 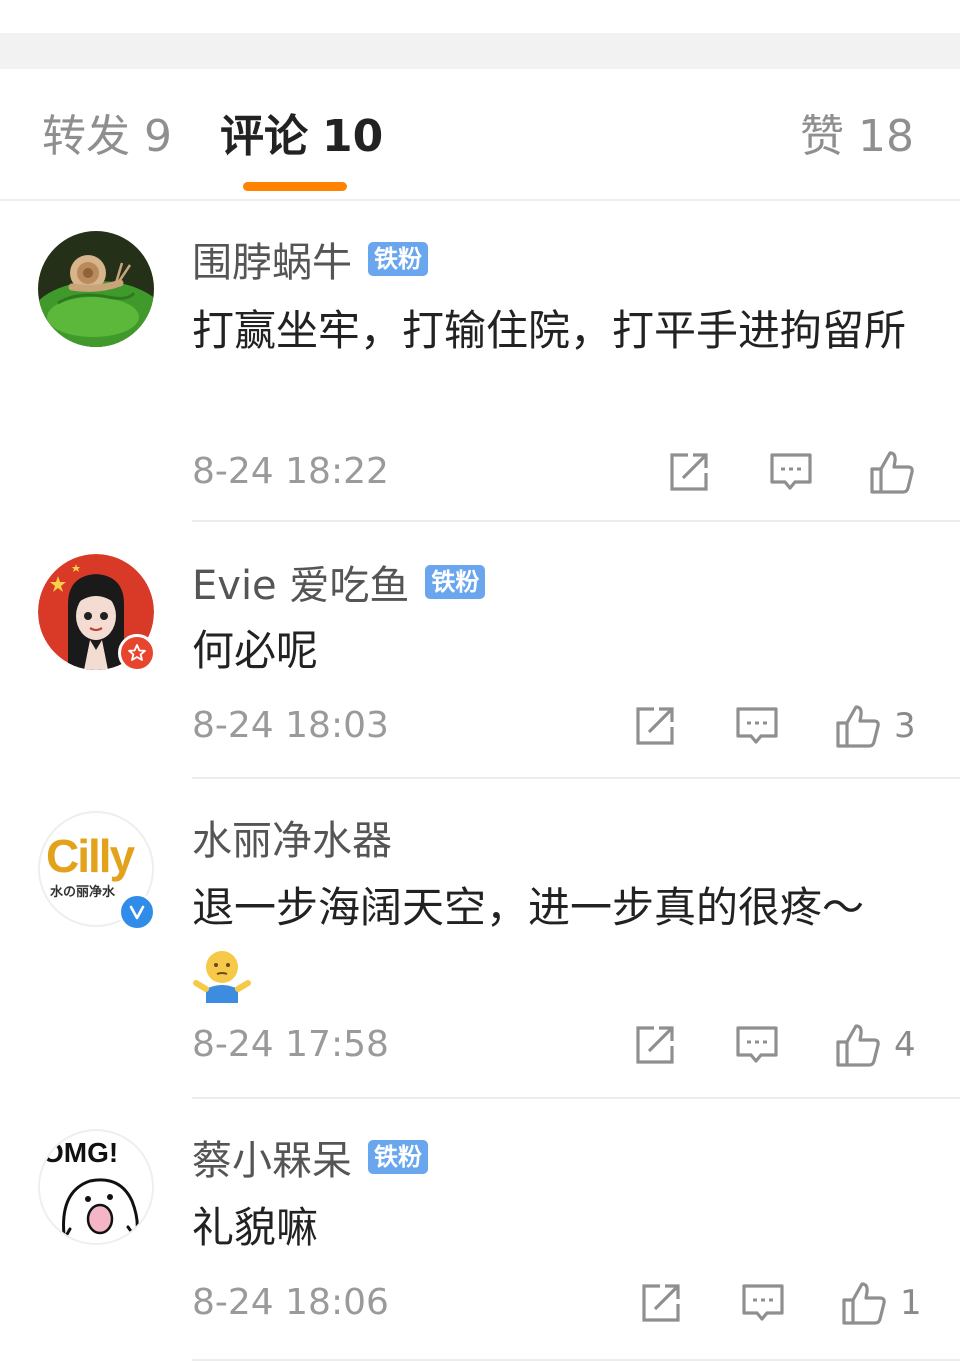 I want to click on section-divider, so click(x=480, y=51).